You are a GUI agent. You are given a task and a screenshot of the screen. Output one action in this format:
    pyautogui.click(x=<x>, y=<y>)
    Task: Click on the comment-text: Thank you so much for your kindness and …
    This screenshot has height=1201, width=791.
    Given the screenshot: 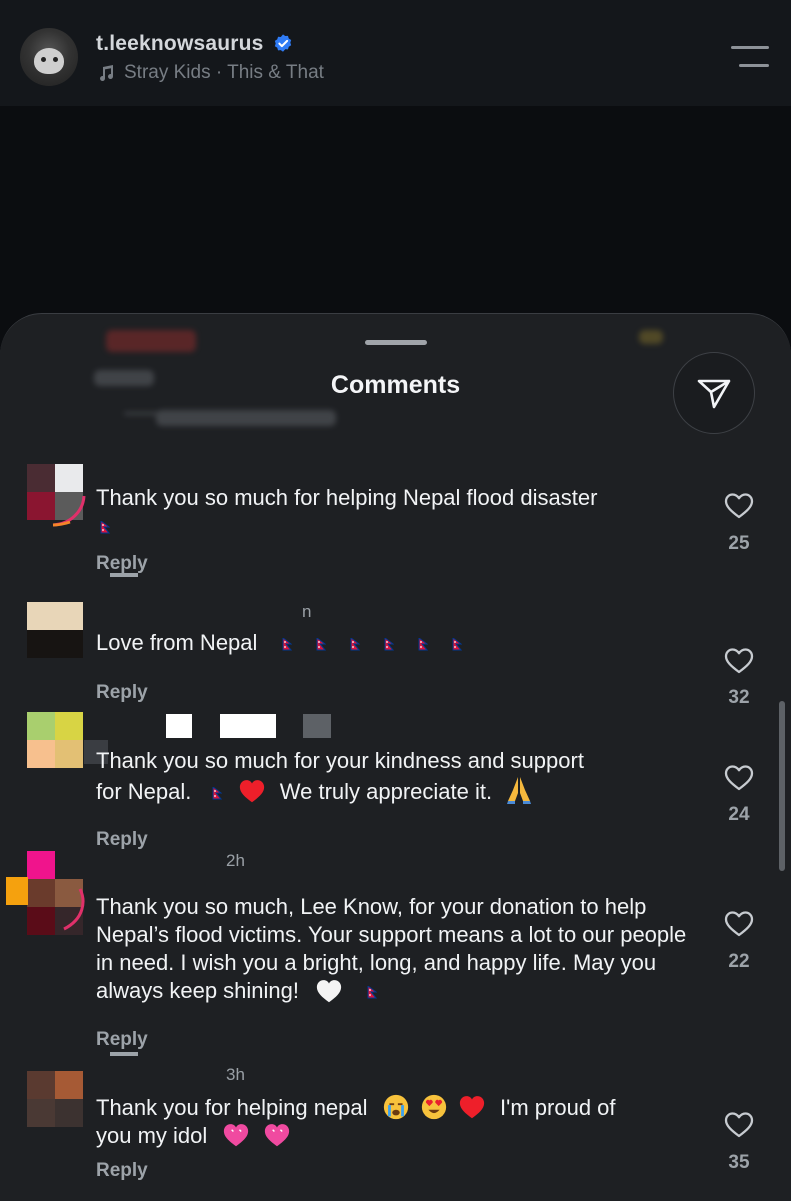 What is the action you would take?
    pyautogui.click(x=406, y=776)
    